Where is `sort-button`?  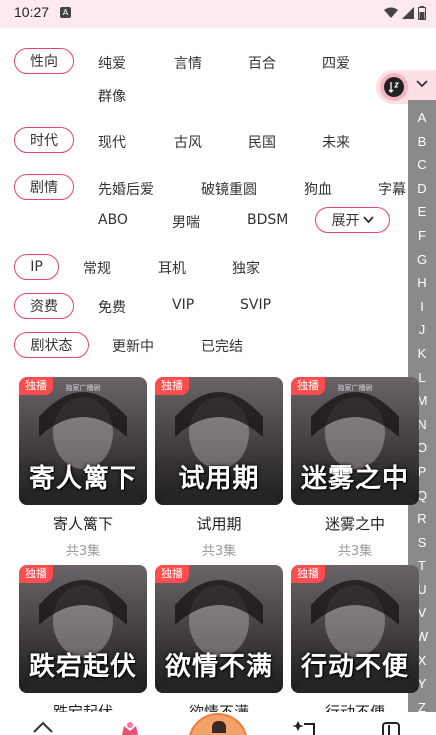
sort-button is located at coordinates (406, 87).